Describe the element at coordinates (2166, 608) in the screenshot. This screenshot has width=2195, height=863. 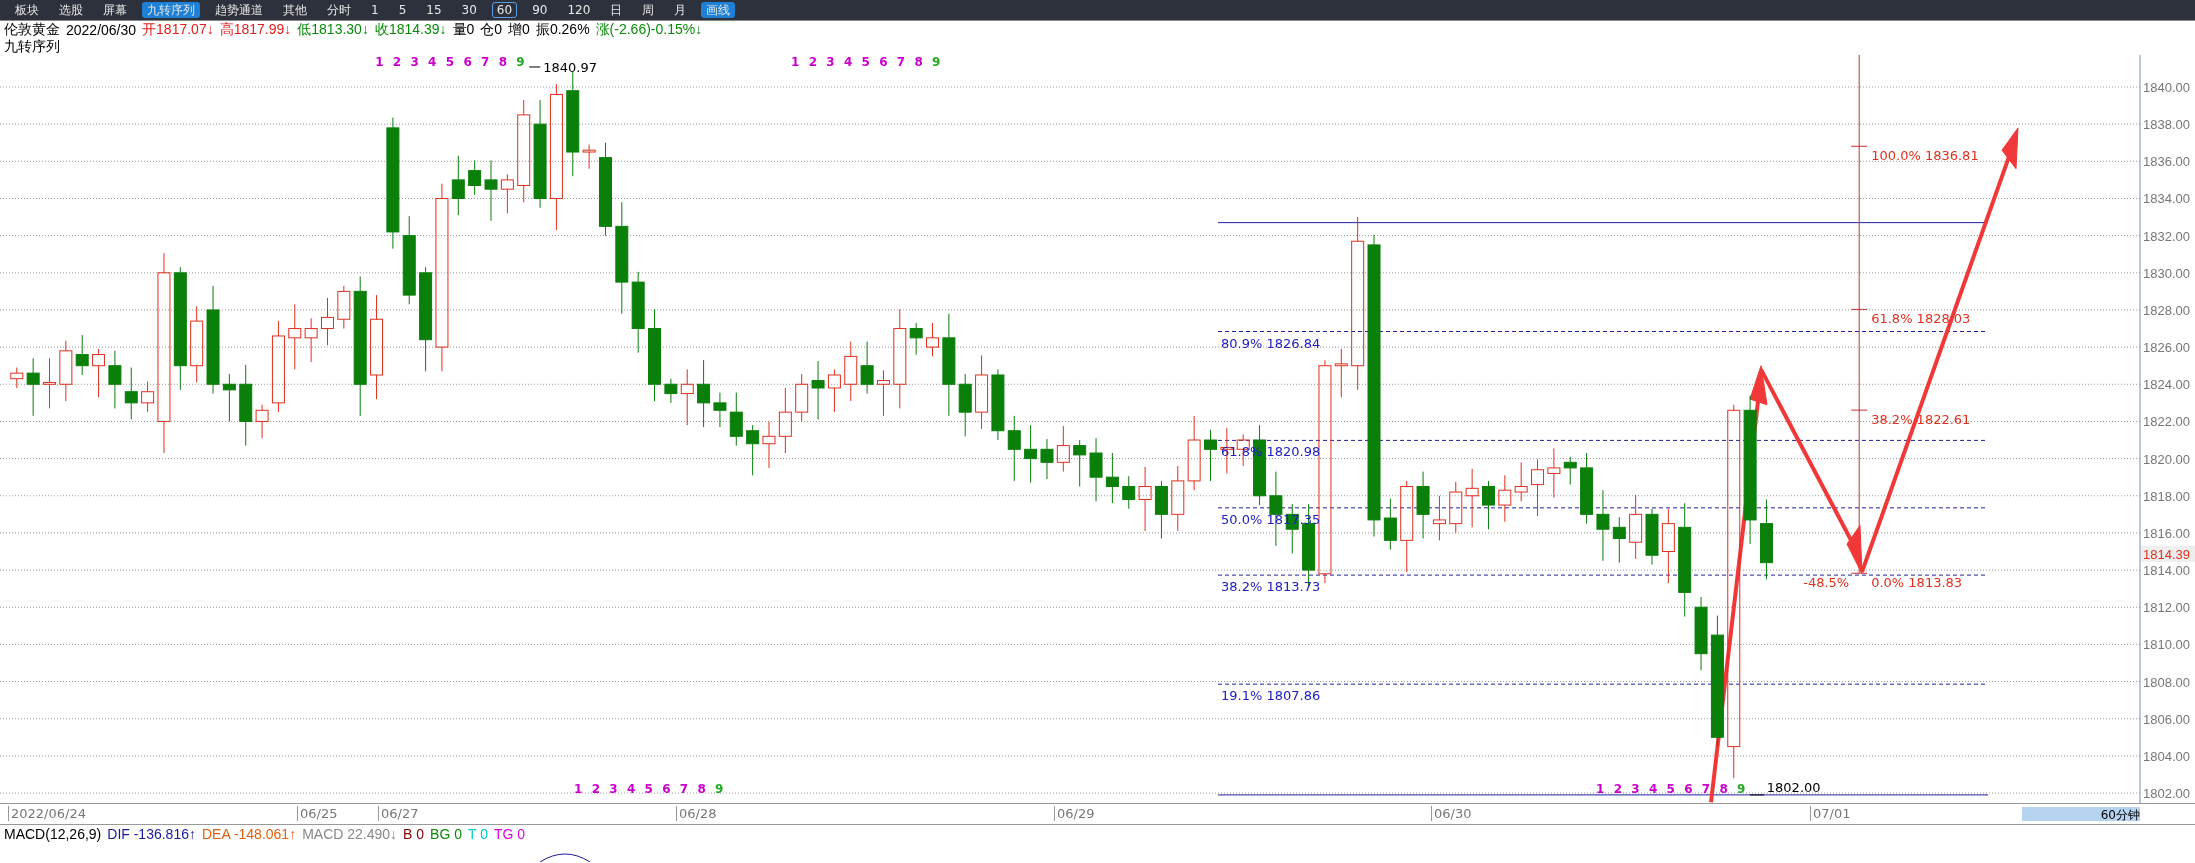
I see `price-axis-label: 1812.00` at that location.